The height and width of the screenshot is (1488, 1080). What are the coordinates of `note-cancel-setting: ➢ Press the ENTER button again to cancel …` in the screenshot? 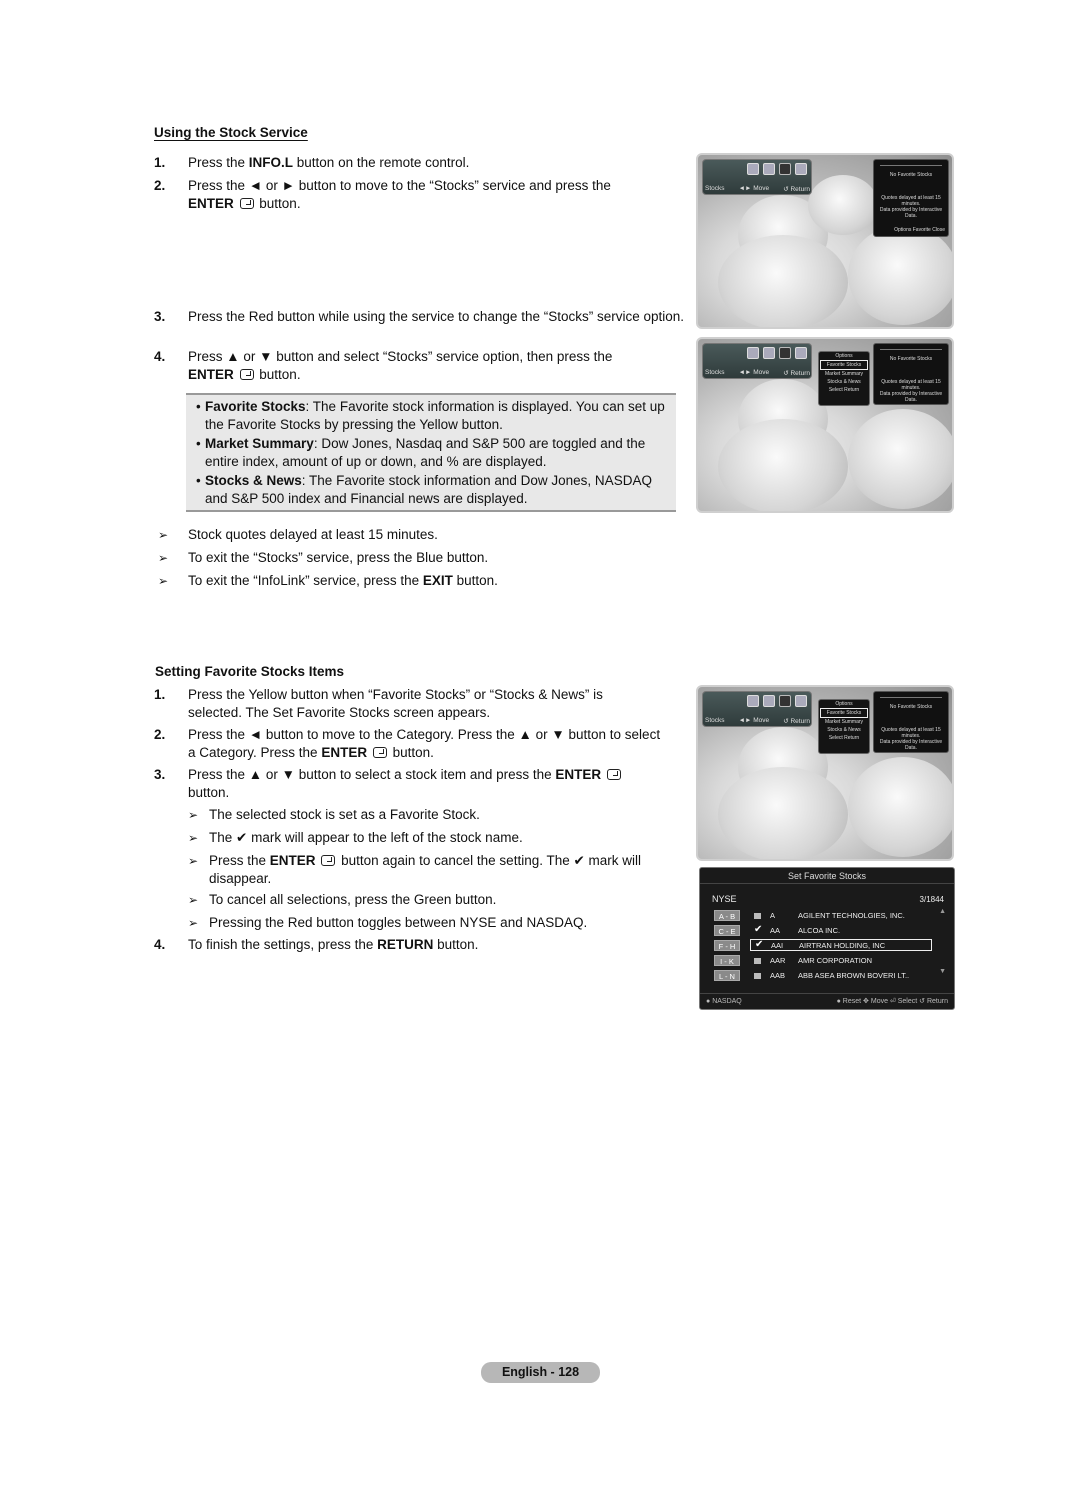 It's located at (415, 869).